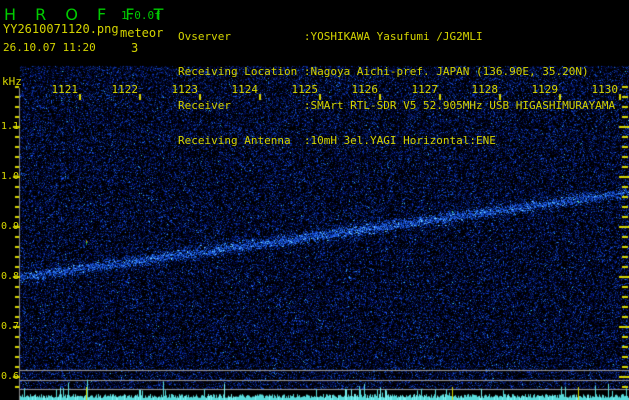 The width and height of the screenshot is (629, 400). Describe the element at coordinates (125, 89) in the screenshot. I see `time-label: 1122` at that location.